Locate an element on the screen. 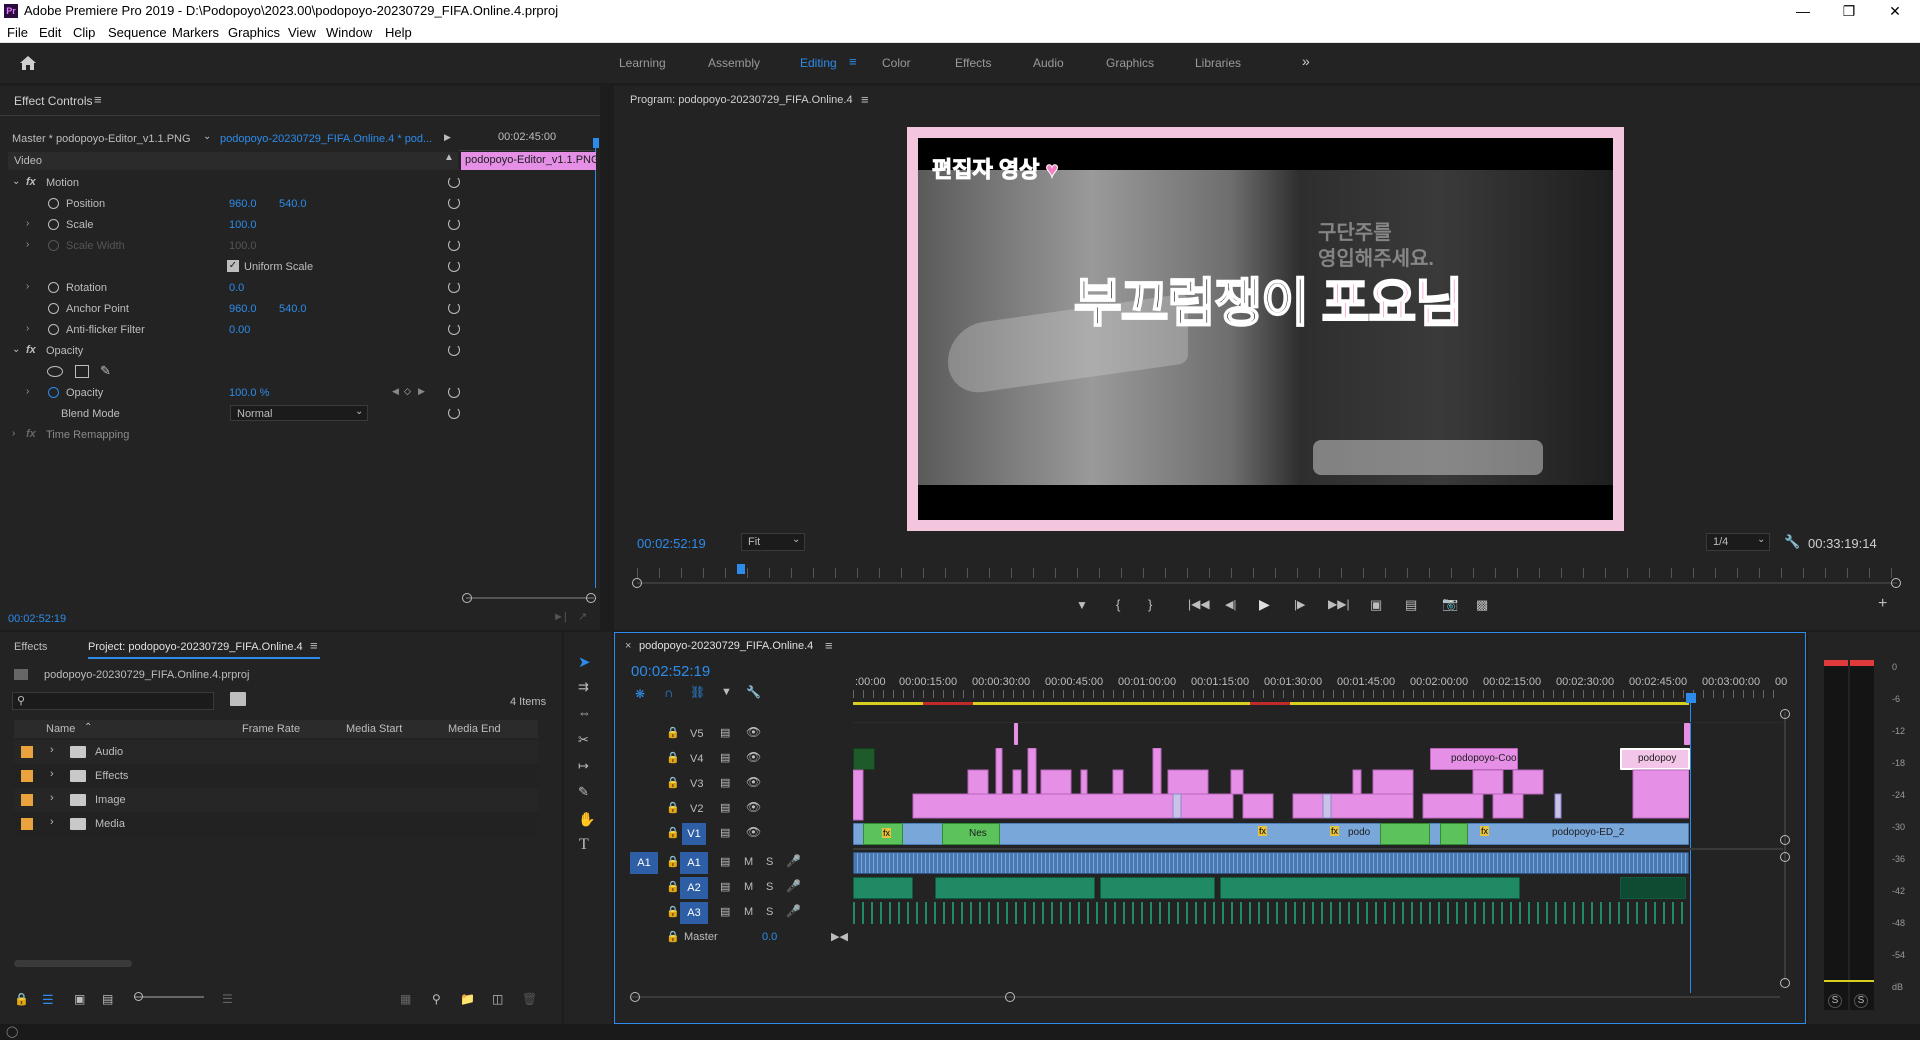 The height and width of the screenshot is (1040, 1920). microphone-icon: 🎤 is located at coordinates (793, 886).